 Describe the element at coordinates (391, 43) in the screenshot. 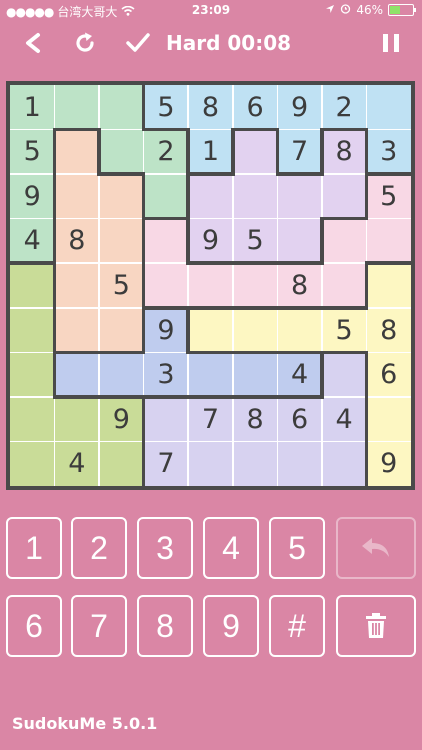

I see `pause-button` at that location.